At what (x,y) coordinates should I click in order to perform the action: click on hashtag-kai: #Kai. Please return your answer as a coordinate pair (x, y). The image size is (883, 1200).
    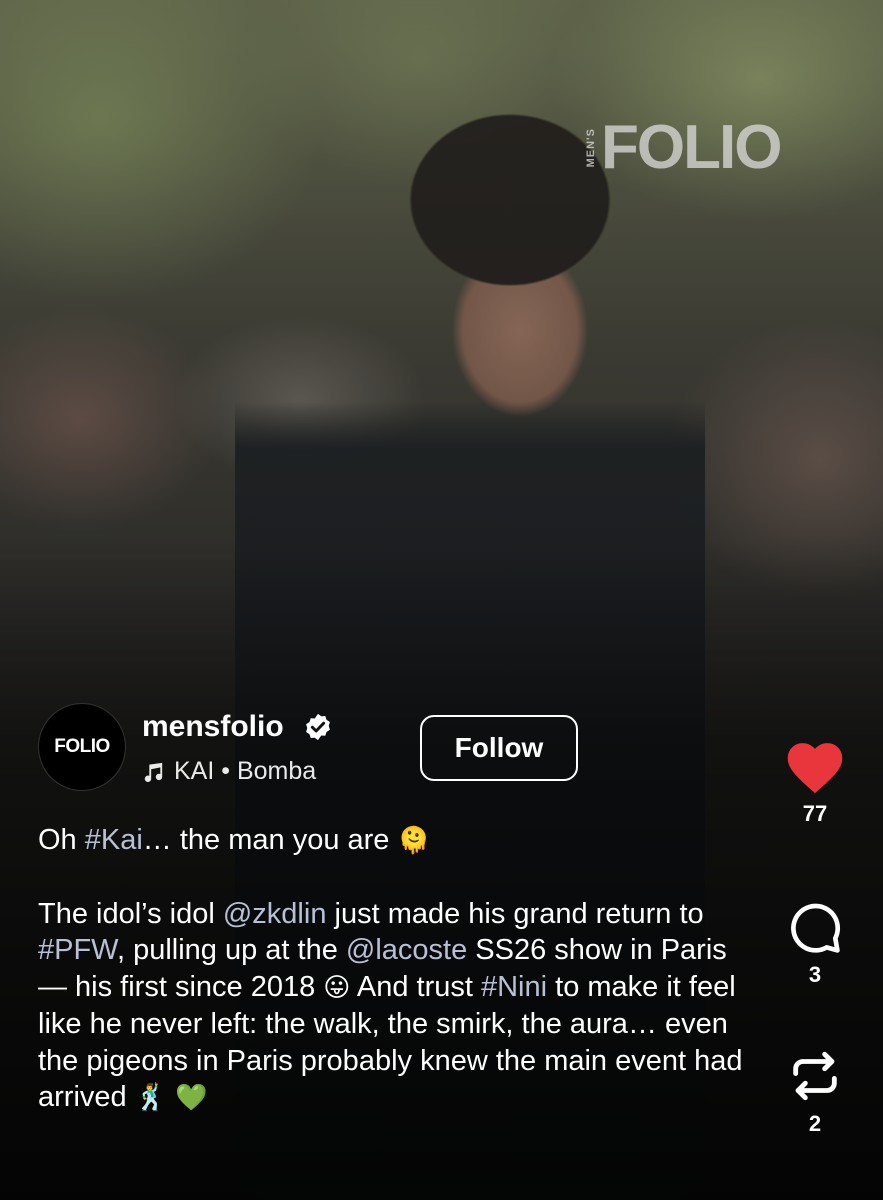
    Looking at the image, I should click on (114, 840).